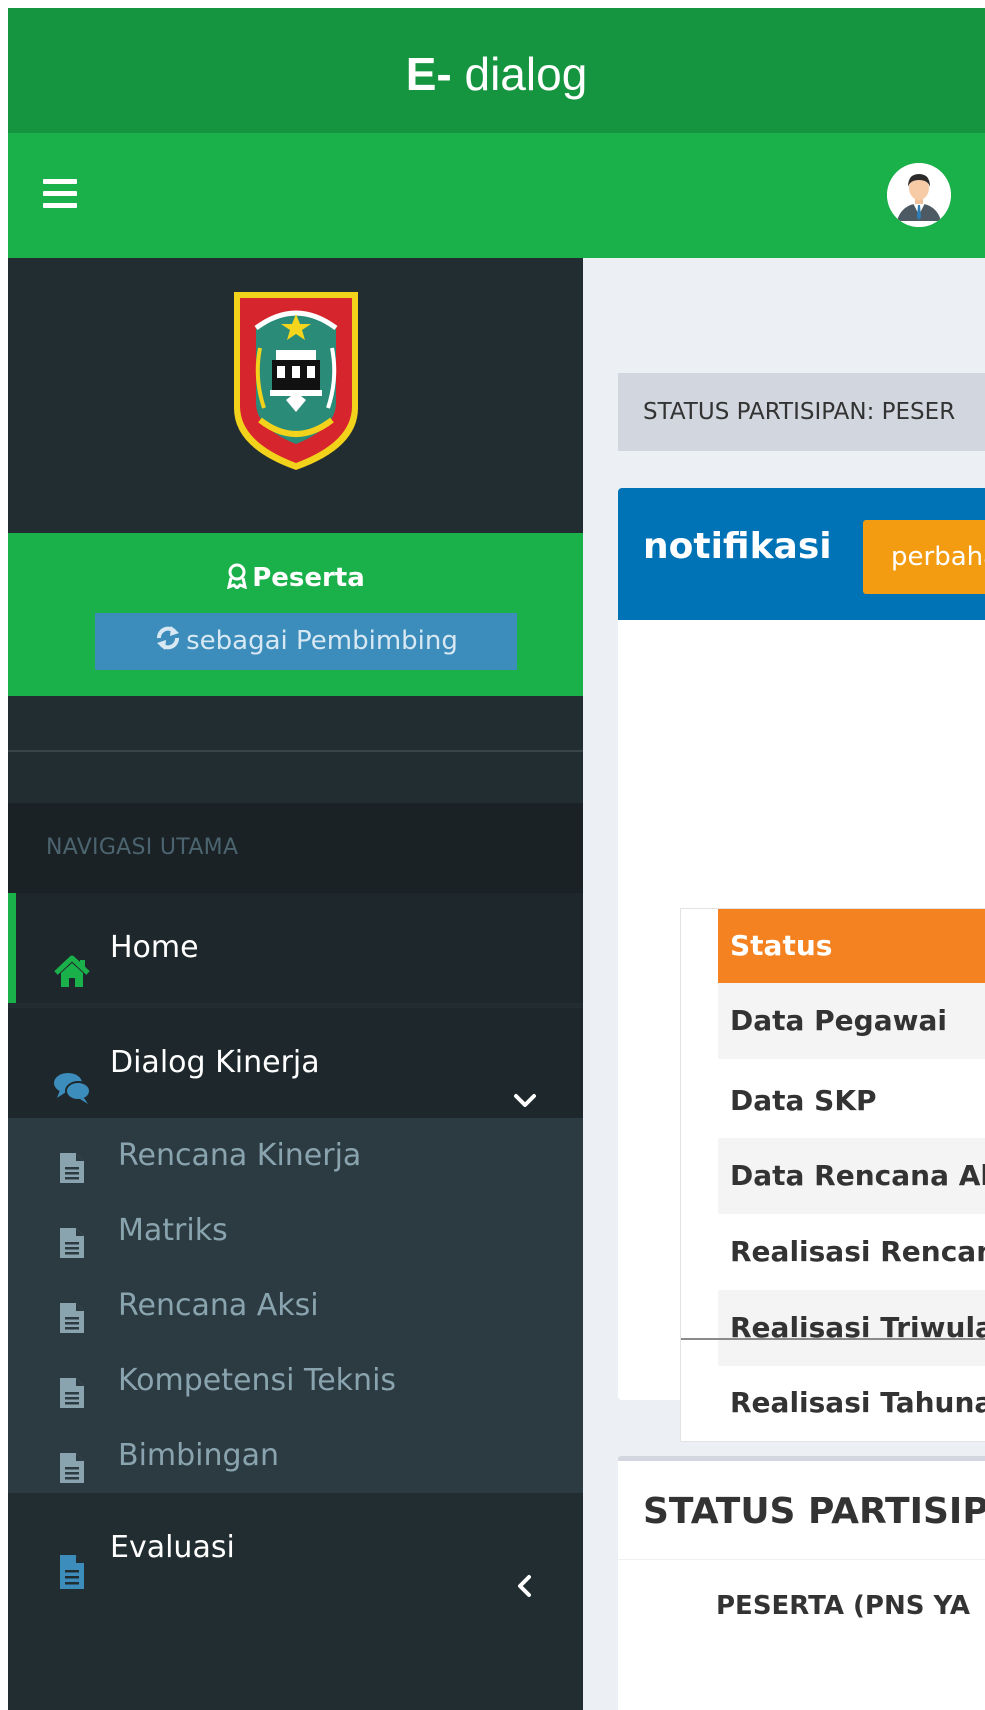 The height and width of the screenshot is (1710, 985). I want to click on submenu-item-rencana-kinerja: Rencana Kinerja, so click(295, 1155).